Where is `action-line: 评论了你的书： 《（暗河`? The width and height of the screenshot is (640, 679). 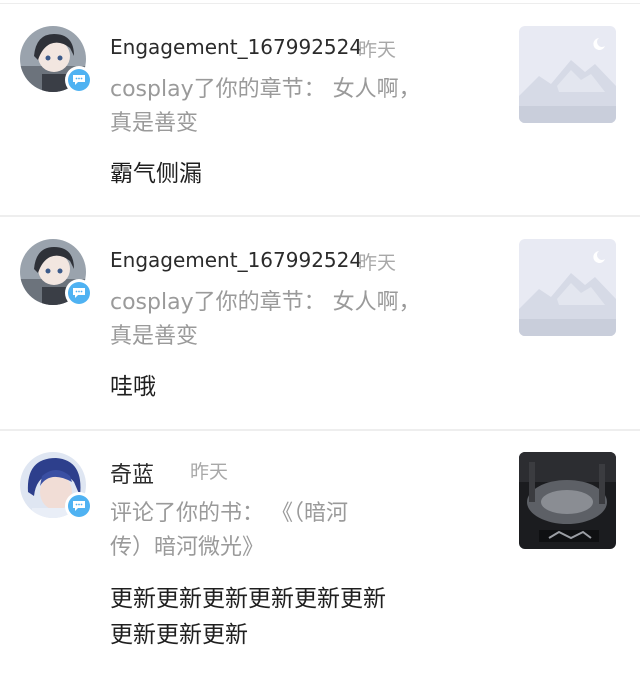
action-line: 评论了你的书： 《（暗河 is located at coordinates (229, 513).